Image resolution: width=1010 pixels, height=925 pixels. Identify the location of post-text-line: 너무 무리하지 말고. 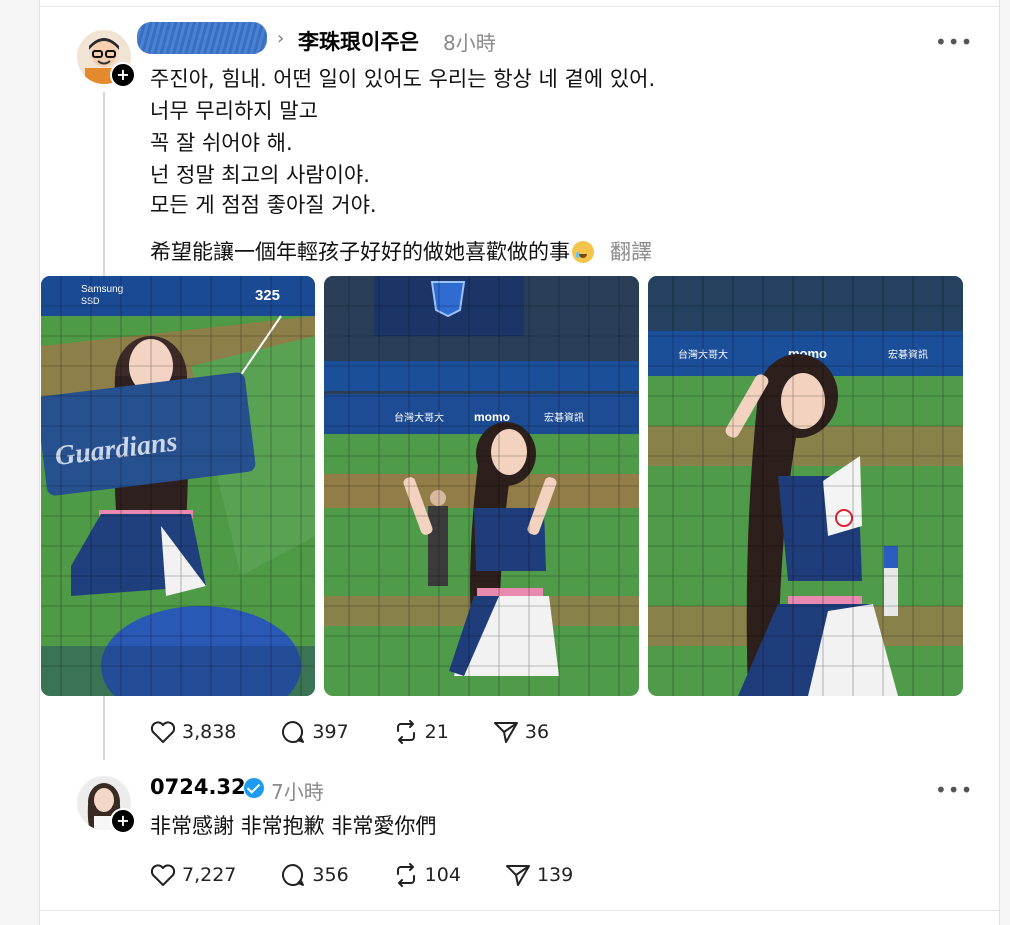
(234, 111).